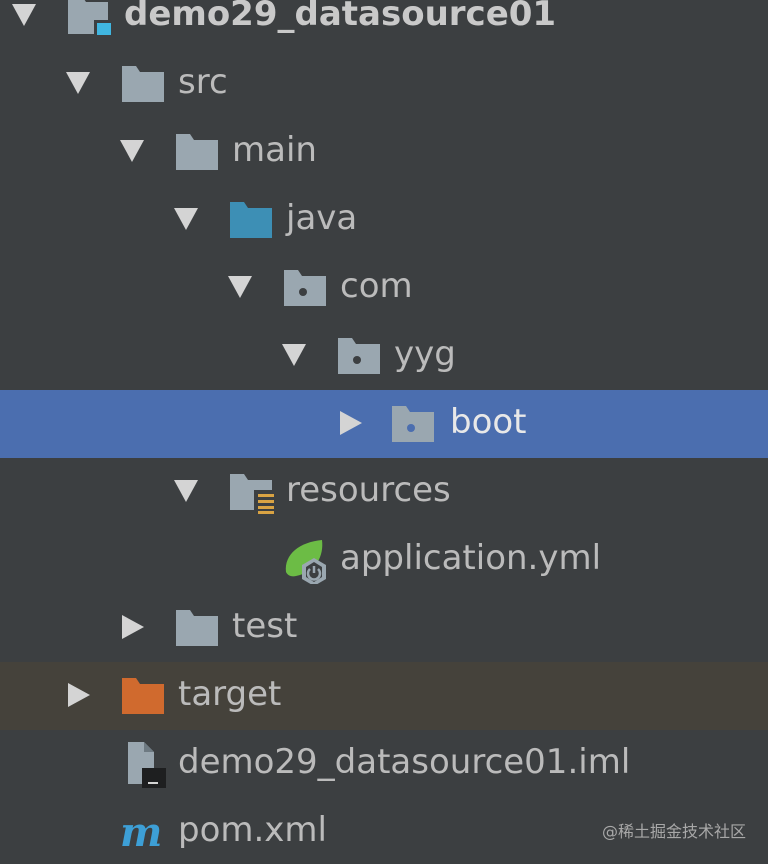  What do you see at coordinates (384, 628) in the screenshot?
I see `tree-item-test: test` at bounding box center [384, 628].